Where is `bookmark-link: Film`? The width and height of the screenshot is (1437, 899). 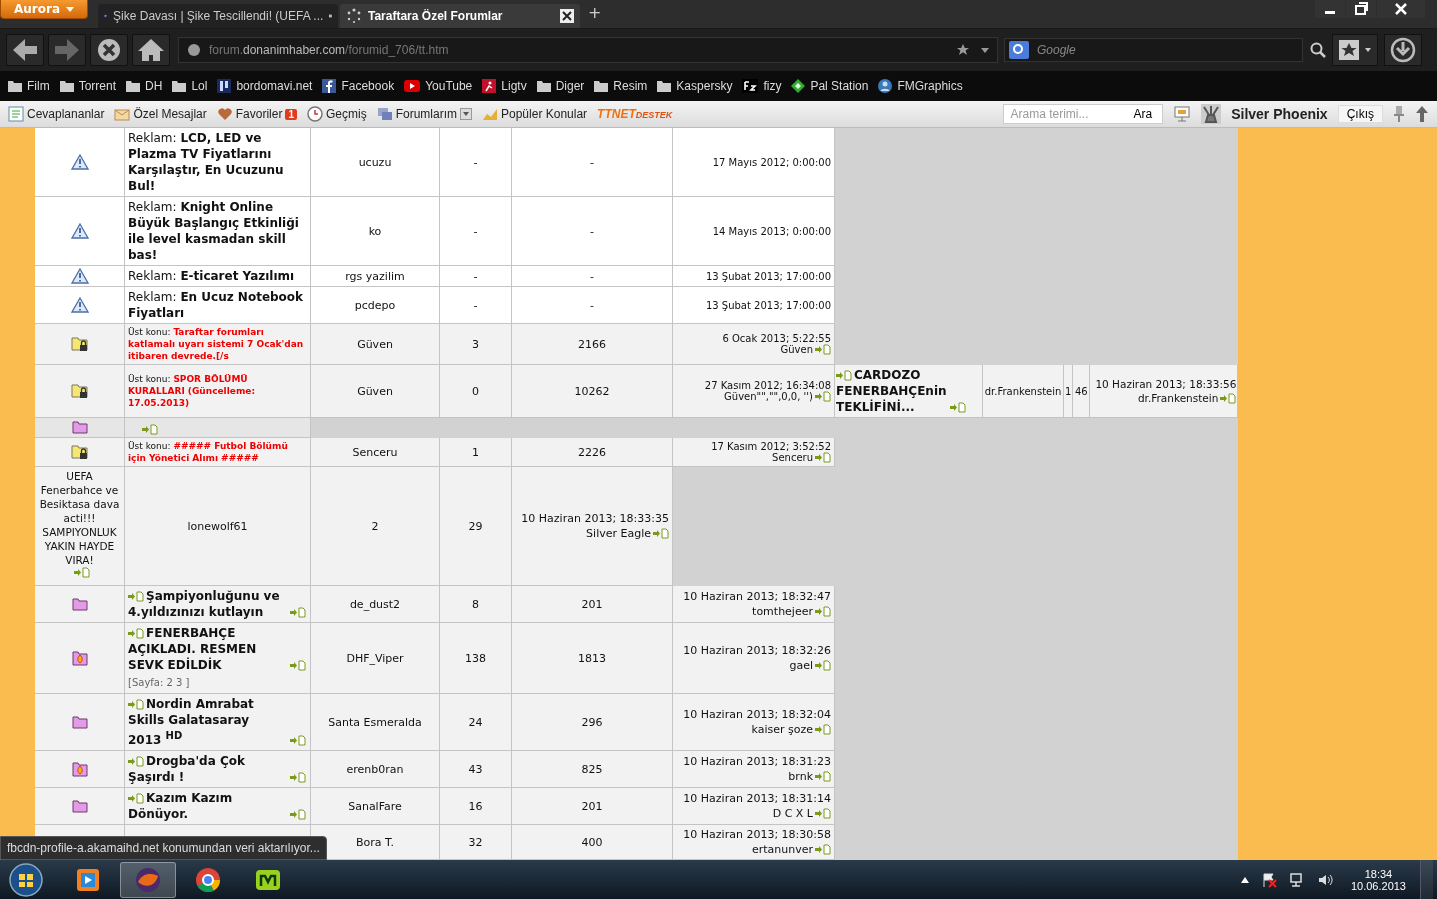
bookmark-link: Film is located at coordinates (38, 86).